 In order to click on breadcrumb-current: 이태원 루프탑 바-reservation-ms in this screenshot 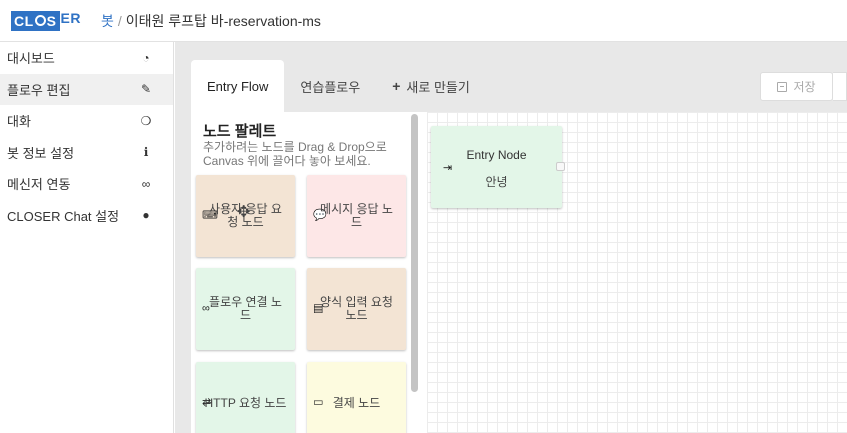, I will do `click(223, 20)`.